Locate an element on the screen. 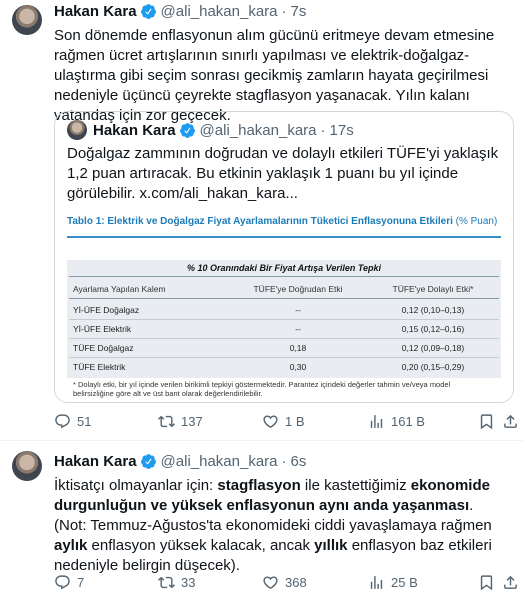  quoted-author-name: Hakan Kara is located at coordinates (134, 130).